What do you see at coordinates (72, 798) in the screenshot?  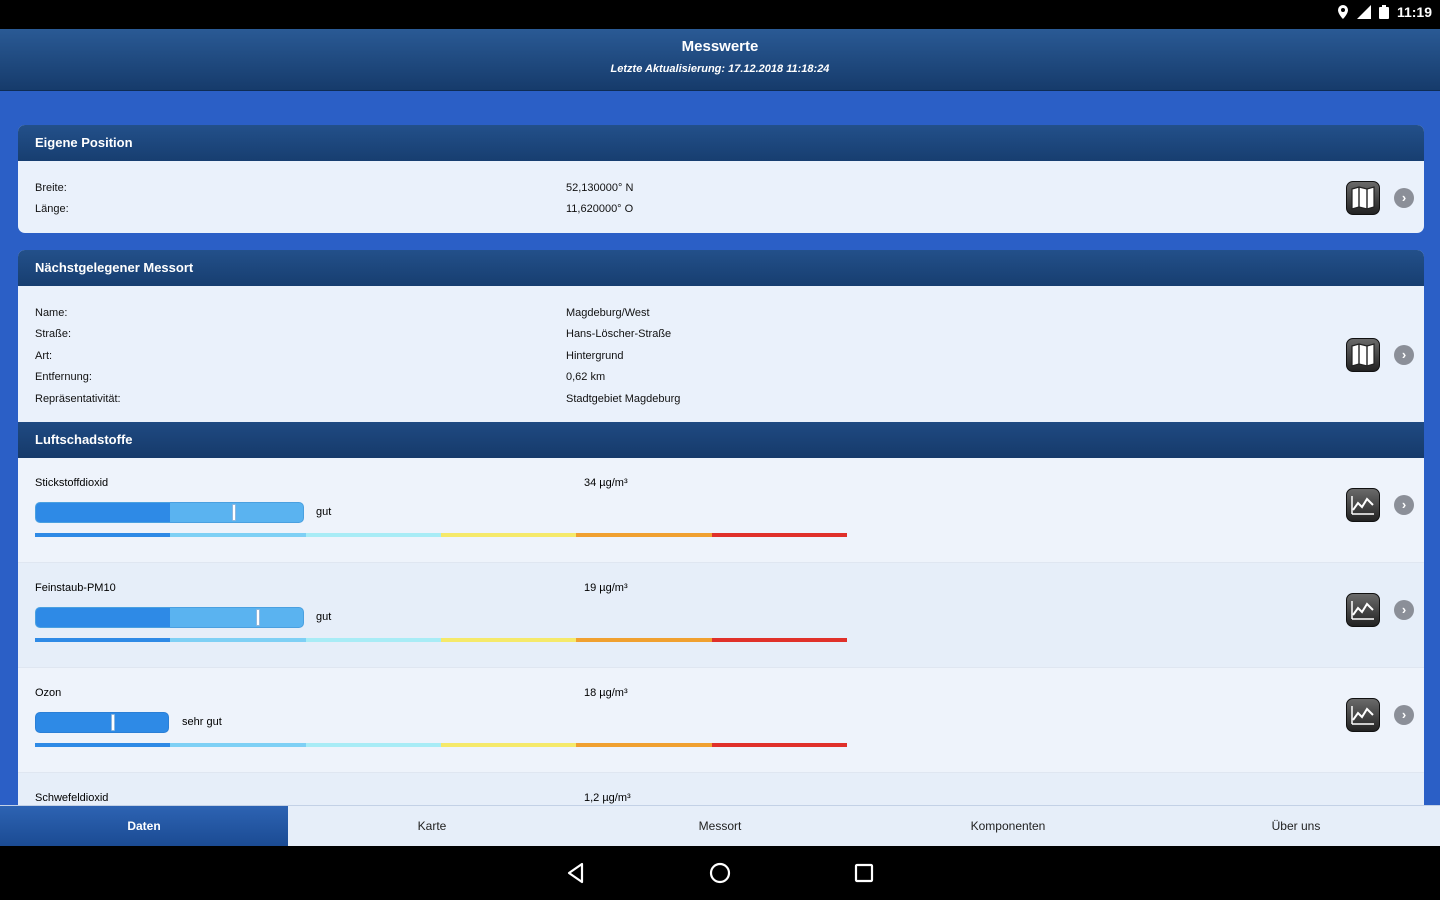 I see `pollutant-name: Schwefeldioxid` at bounding box center [72, 798].